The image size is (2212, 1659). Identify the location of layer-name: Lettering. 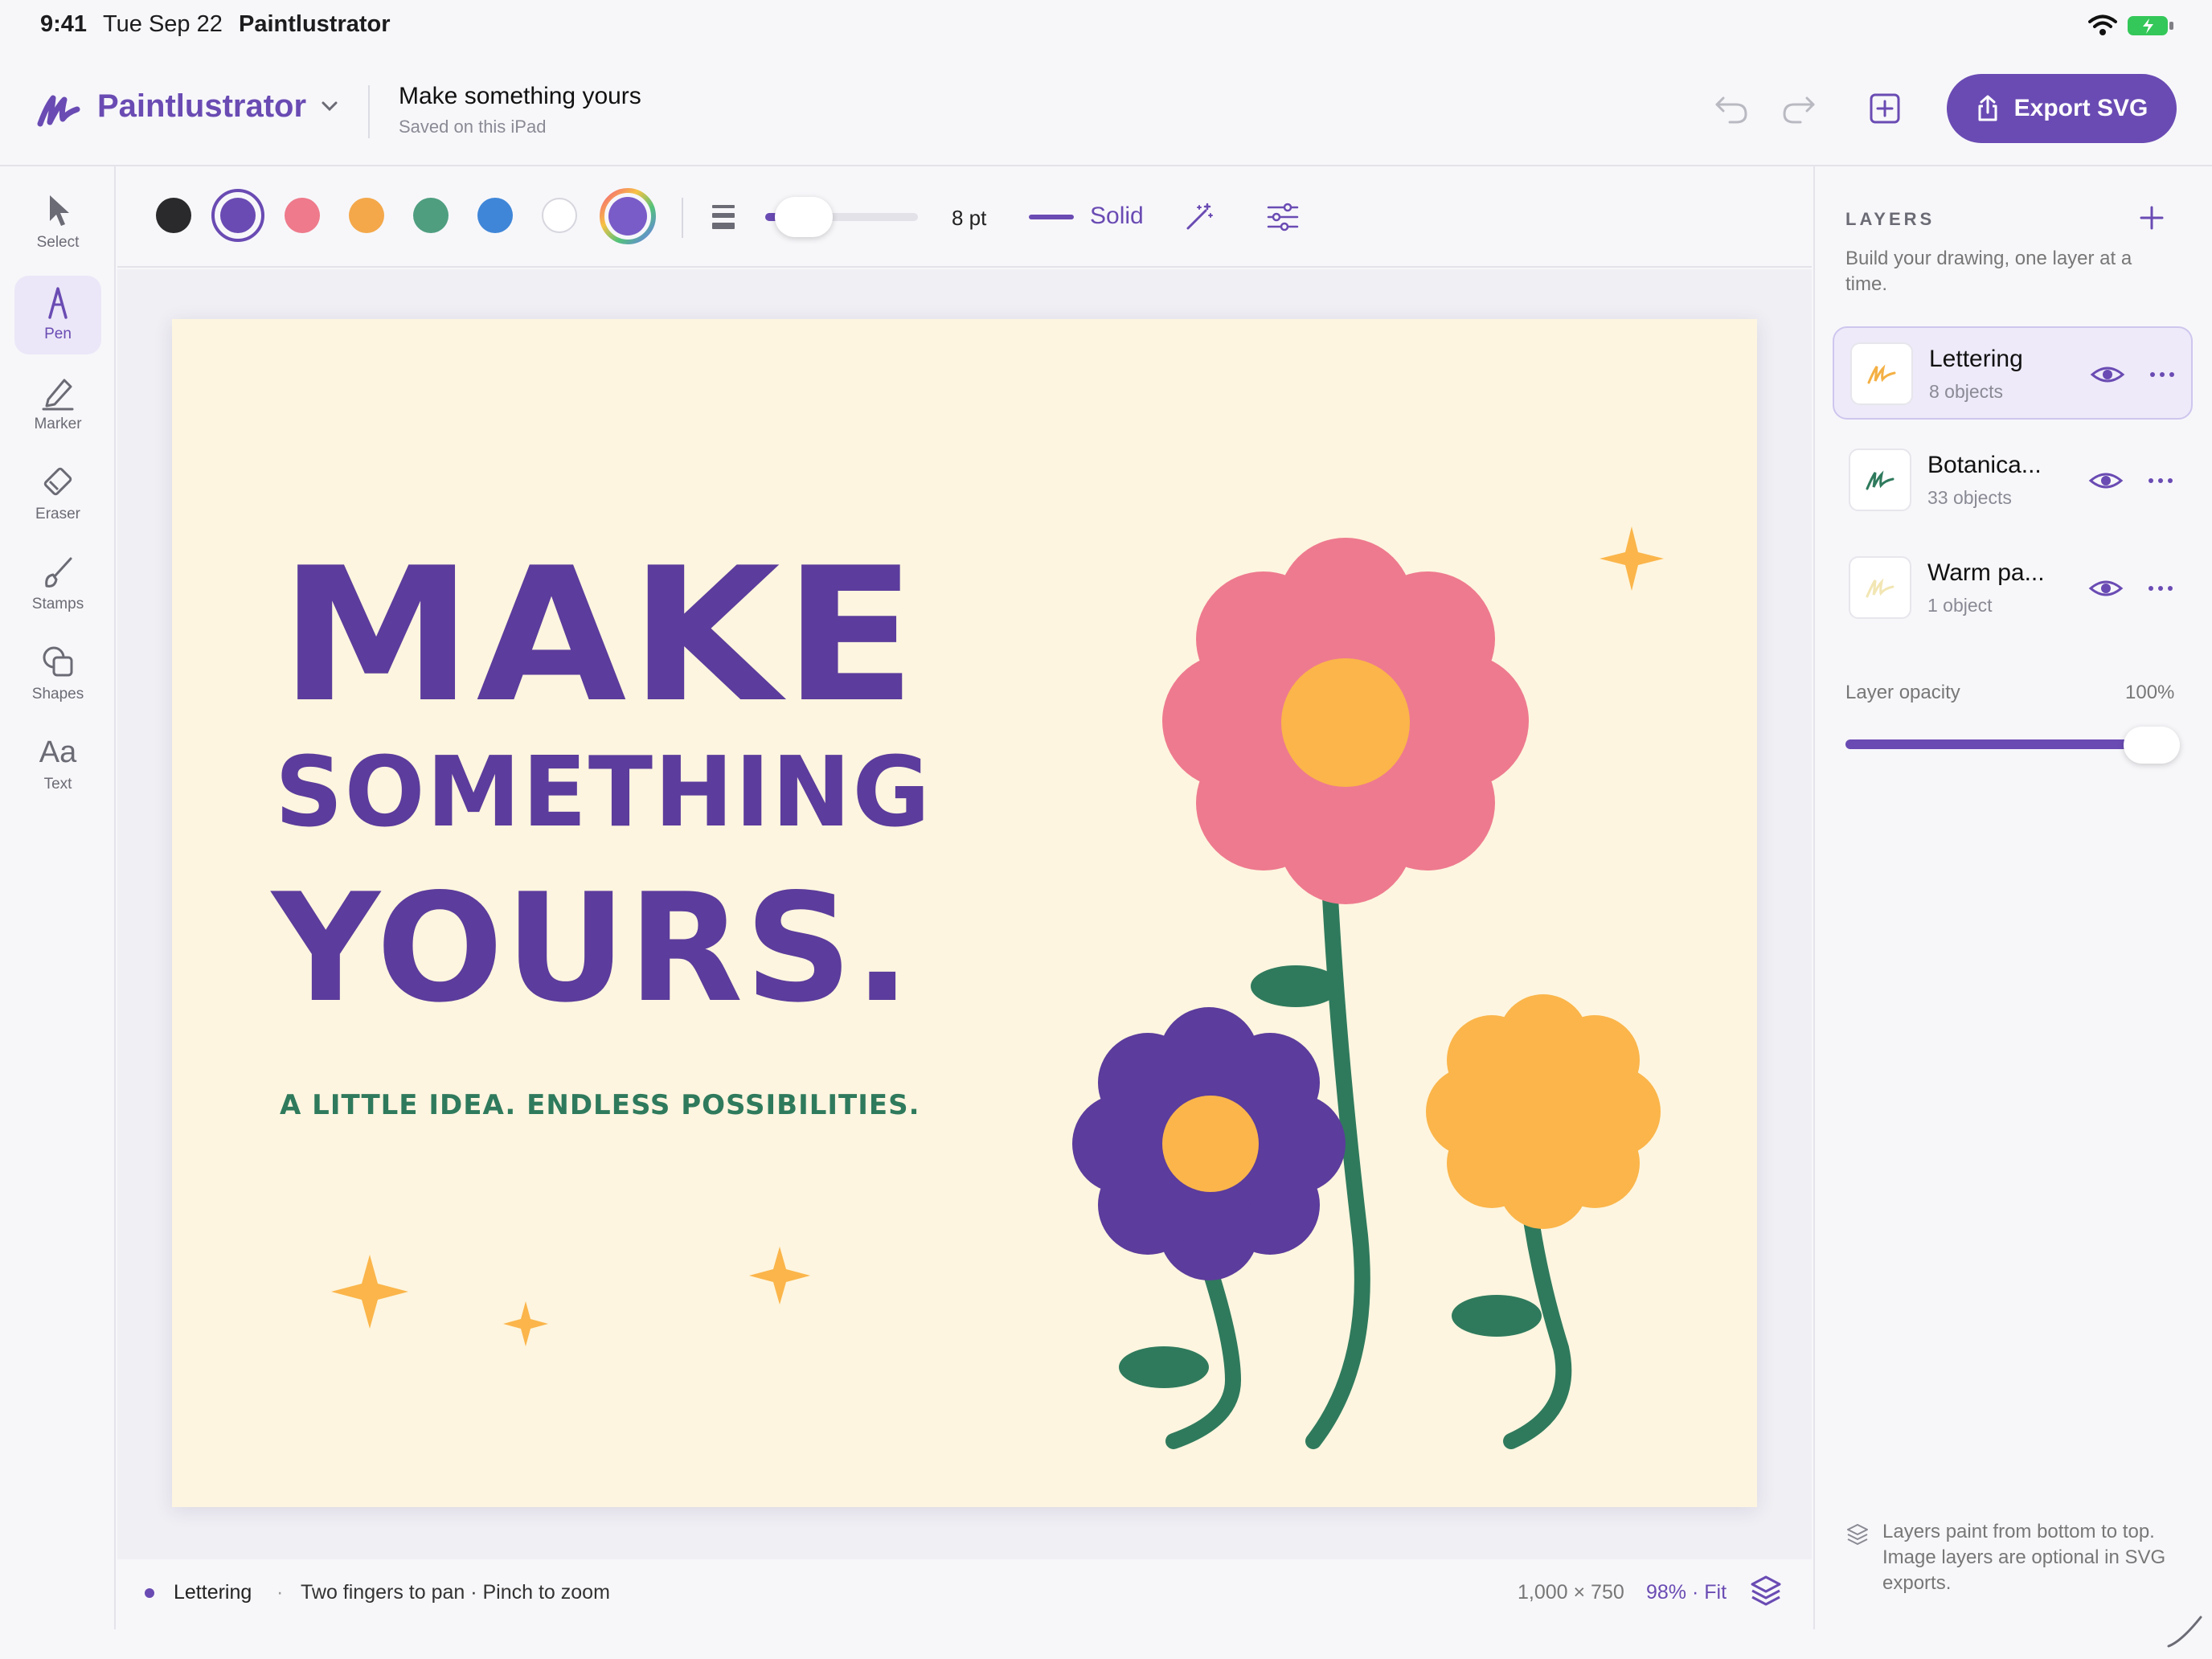
(1976, 359).